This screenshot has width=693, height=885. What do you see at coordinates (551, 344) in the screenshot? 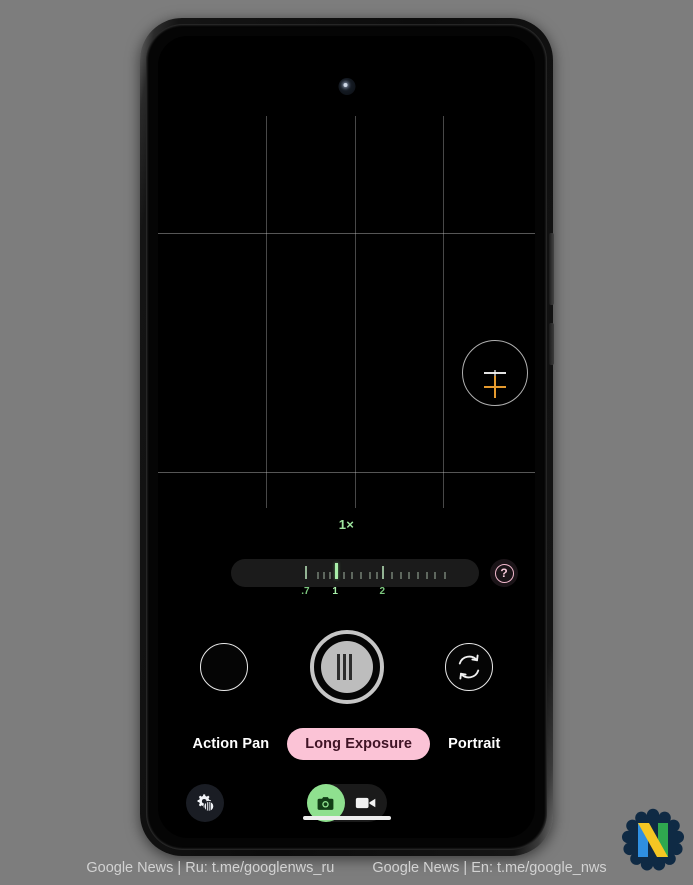
I see `power-button` at bounding box center [551, 344].